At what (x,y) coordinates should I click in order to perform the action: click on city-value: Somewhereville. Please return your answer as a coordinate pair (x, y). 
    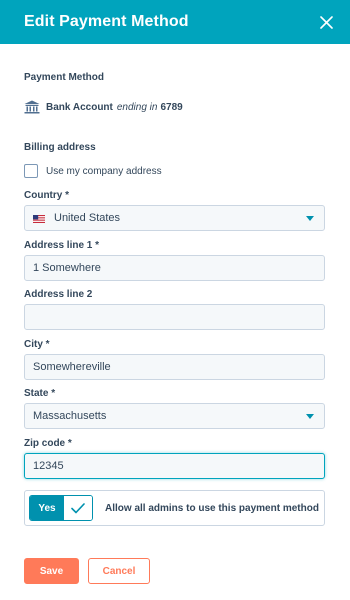
    Looking at the image, I should click on (72, 367).